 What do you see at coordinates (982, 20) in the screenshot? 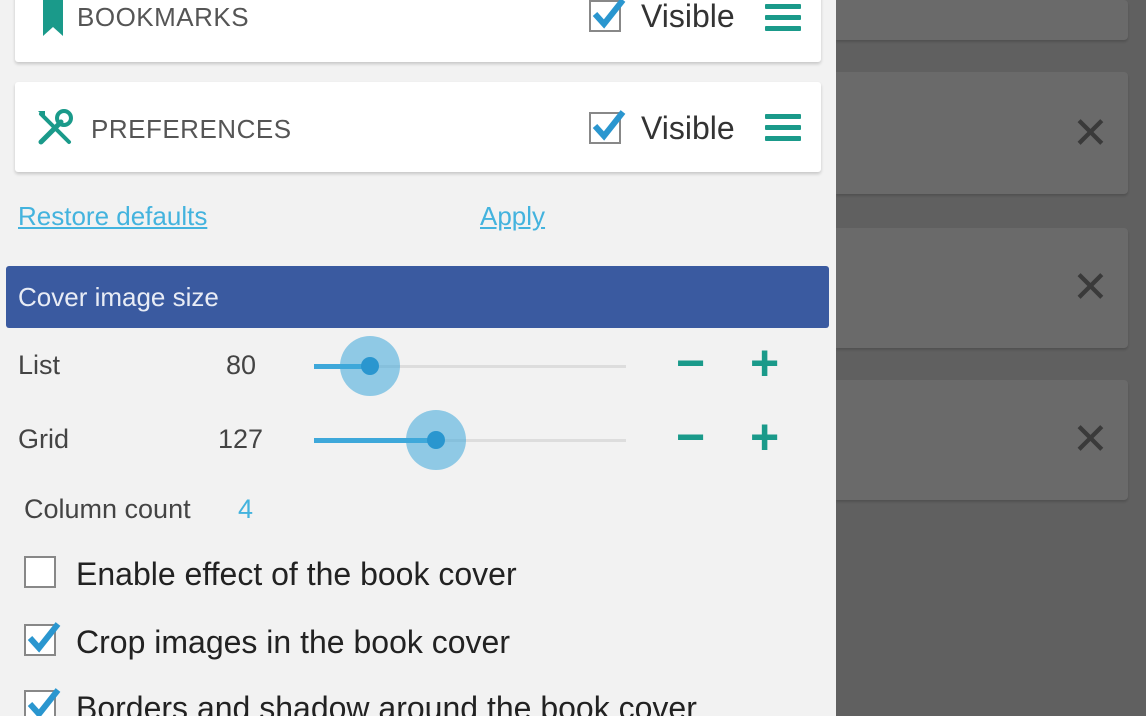
I see `background-card` at bounding box center [982, 20].